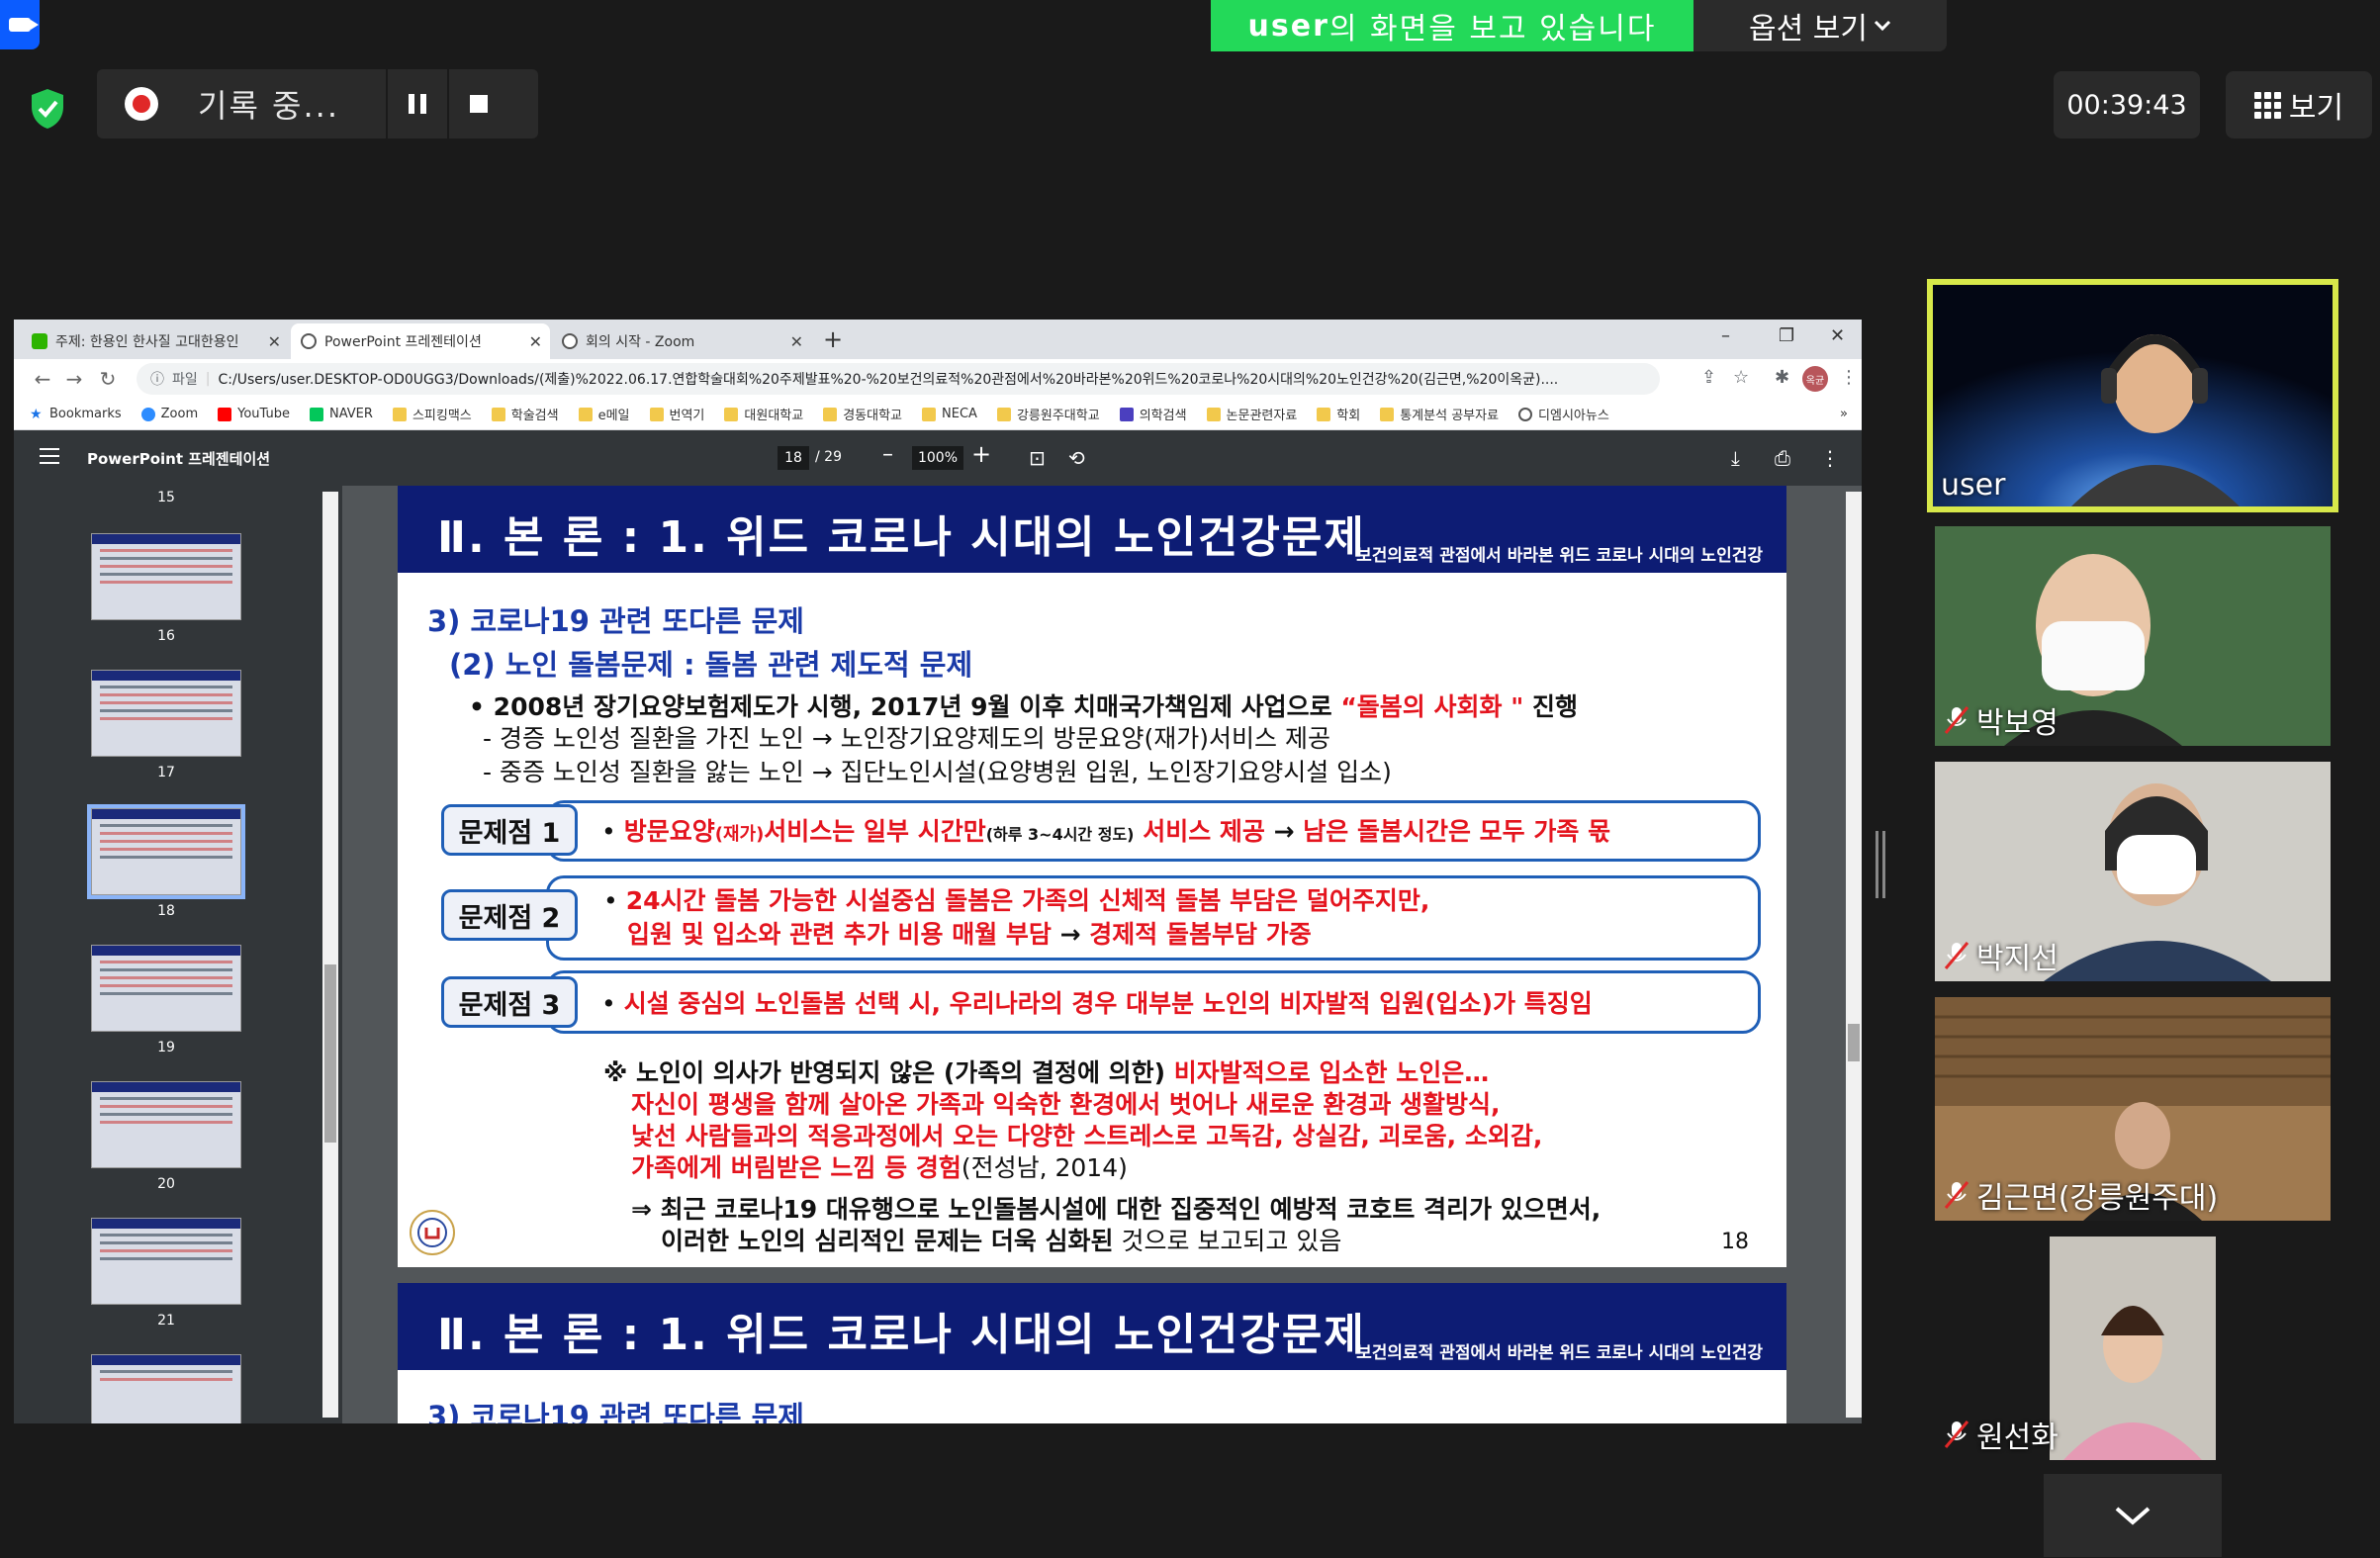  Describe the element at coordinates (1782, 458) in the screenshot. I see `print-icon: ⎙` at that location.